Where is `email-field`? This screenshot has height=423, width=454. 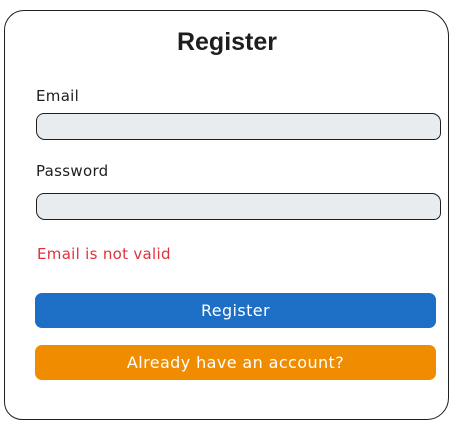
email-field is located at coordinates (238, 126).